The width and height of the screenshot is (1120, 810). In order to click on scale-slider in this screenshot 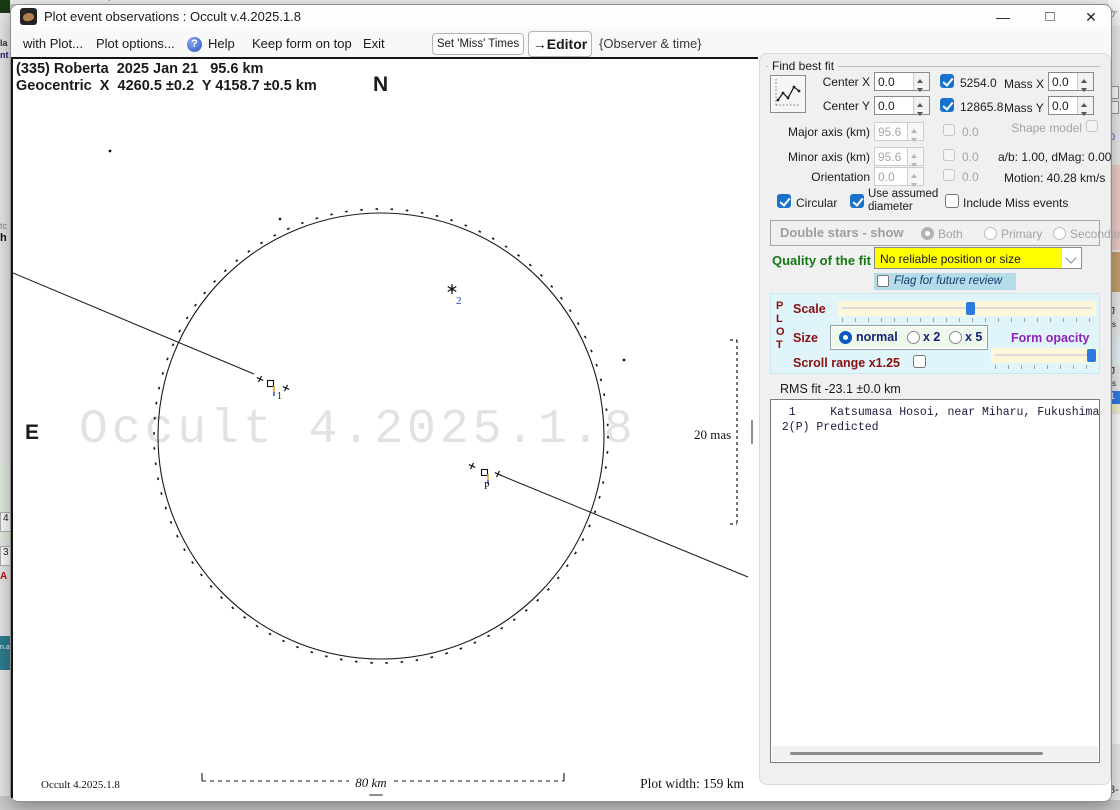, I will do `click(967, 308)`.